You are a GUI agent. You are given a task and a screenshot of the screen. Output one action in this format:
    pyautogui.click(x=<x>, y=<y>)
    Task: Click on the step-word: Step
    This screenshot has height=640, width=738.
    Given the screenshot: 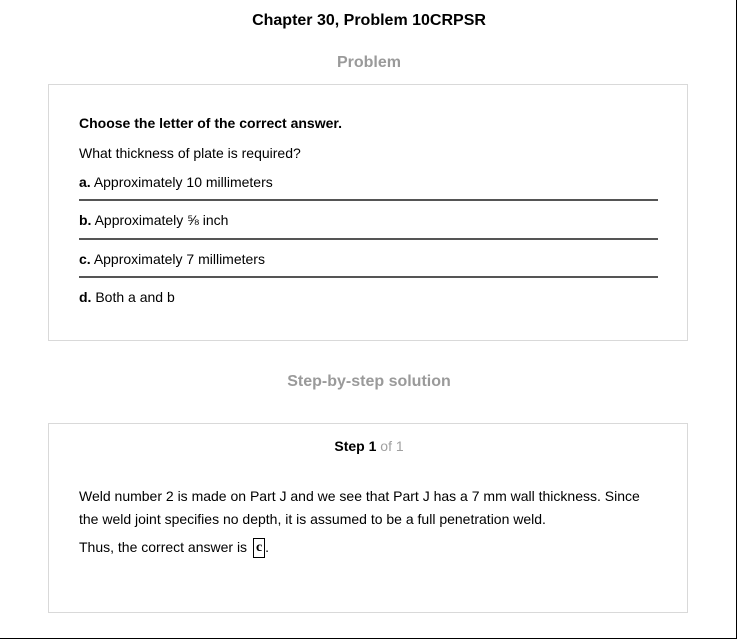 What is the action you would take?
    pyautogui.click(x=349, y=446)
    